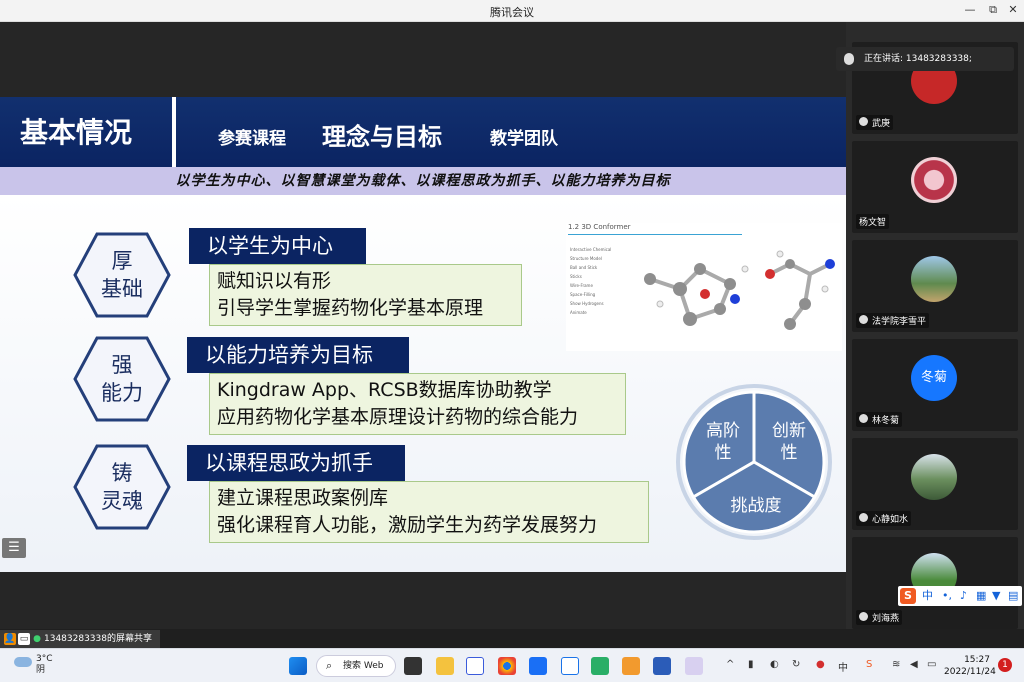 Image resolution: width=1024 pixels, height=682 pixels. Describe the element at coordinates (600, 666) in the screenshot. I see `wechat-icon` at that location.